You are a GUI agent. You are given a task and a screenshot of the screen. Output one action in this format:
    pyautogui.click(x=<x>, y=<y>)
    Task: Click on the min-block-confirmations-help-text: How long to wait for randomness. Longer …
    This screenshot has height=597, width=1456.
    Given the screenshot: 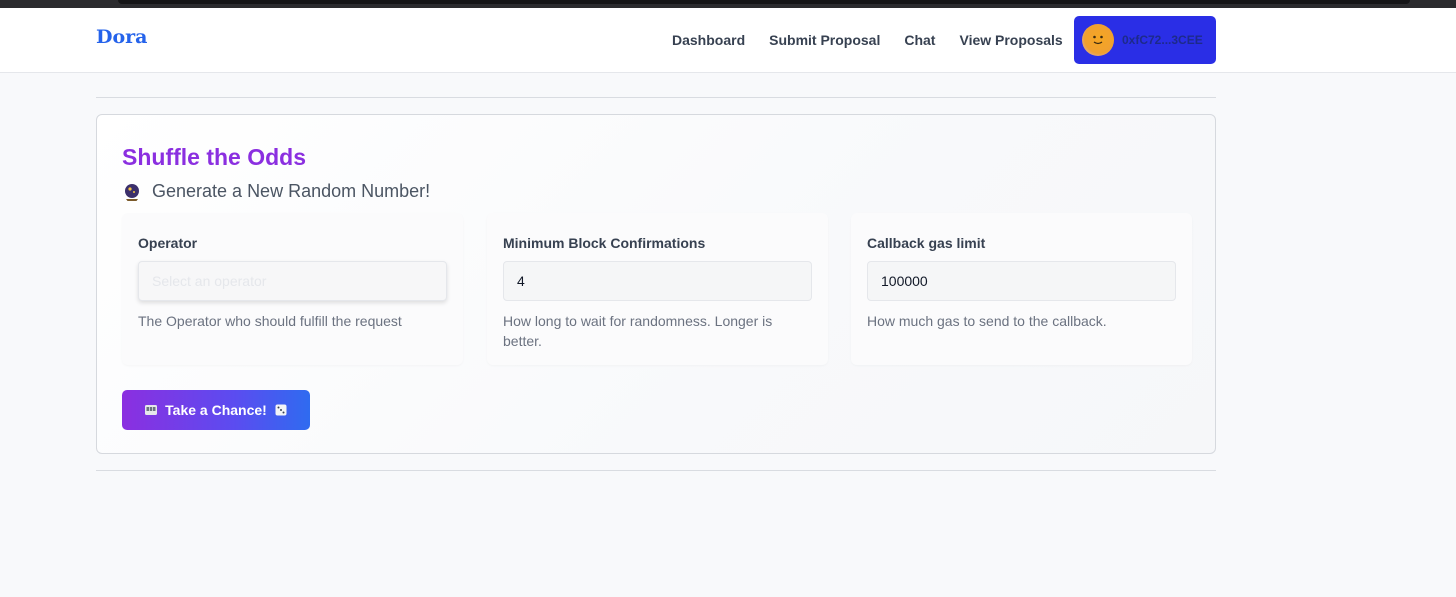 What is the action you would take?
    pyautogui.click(x=638, y=331)
    